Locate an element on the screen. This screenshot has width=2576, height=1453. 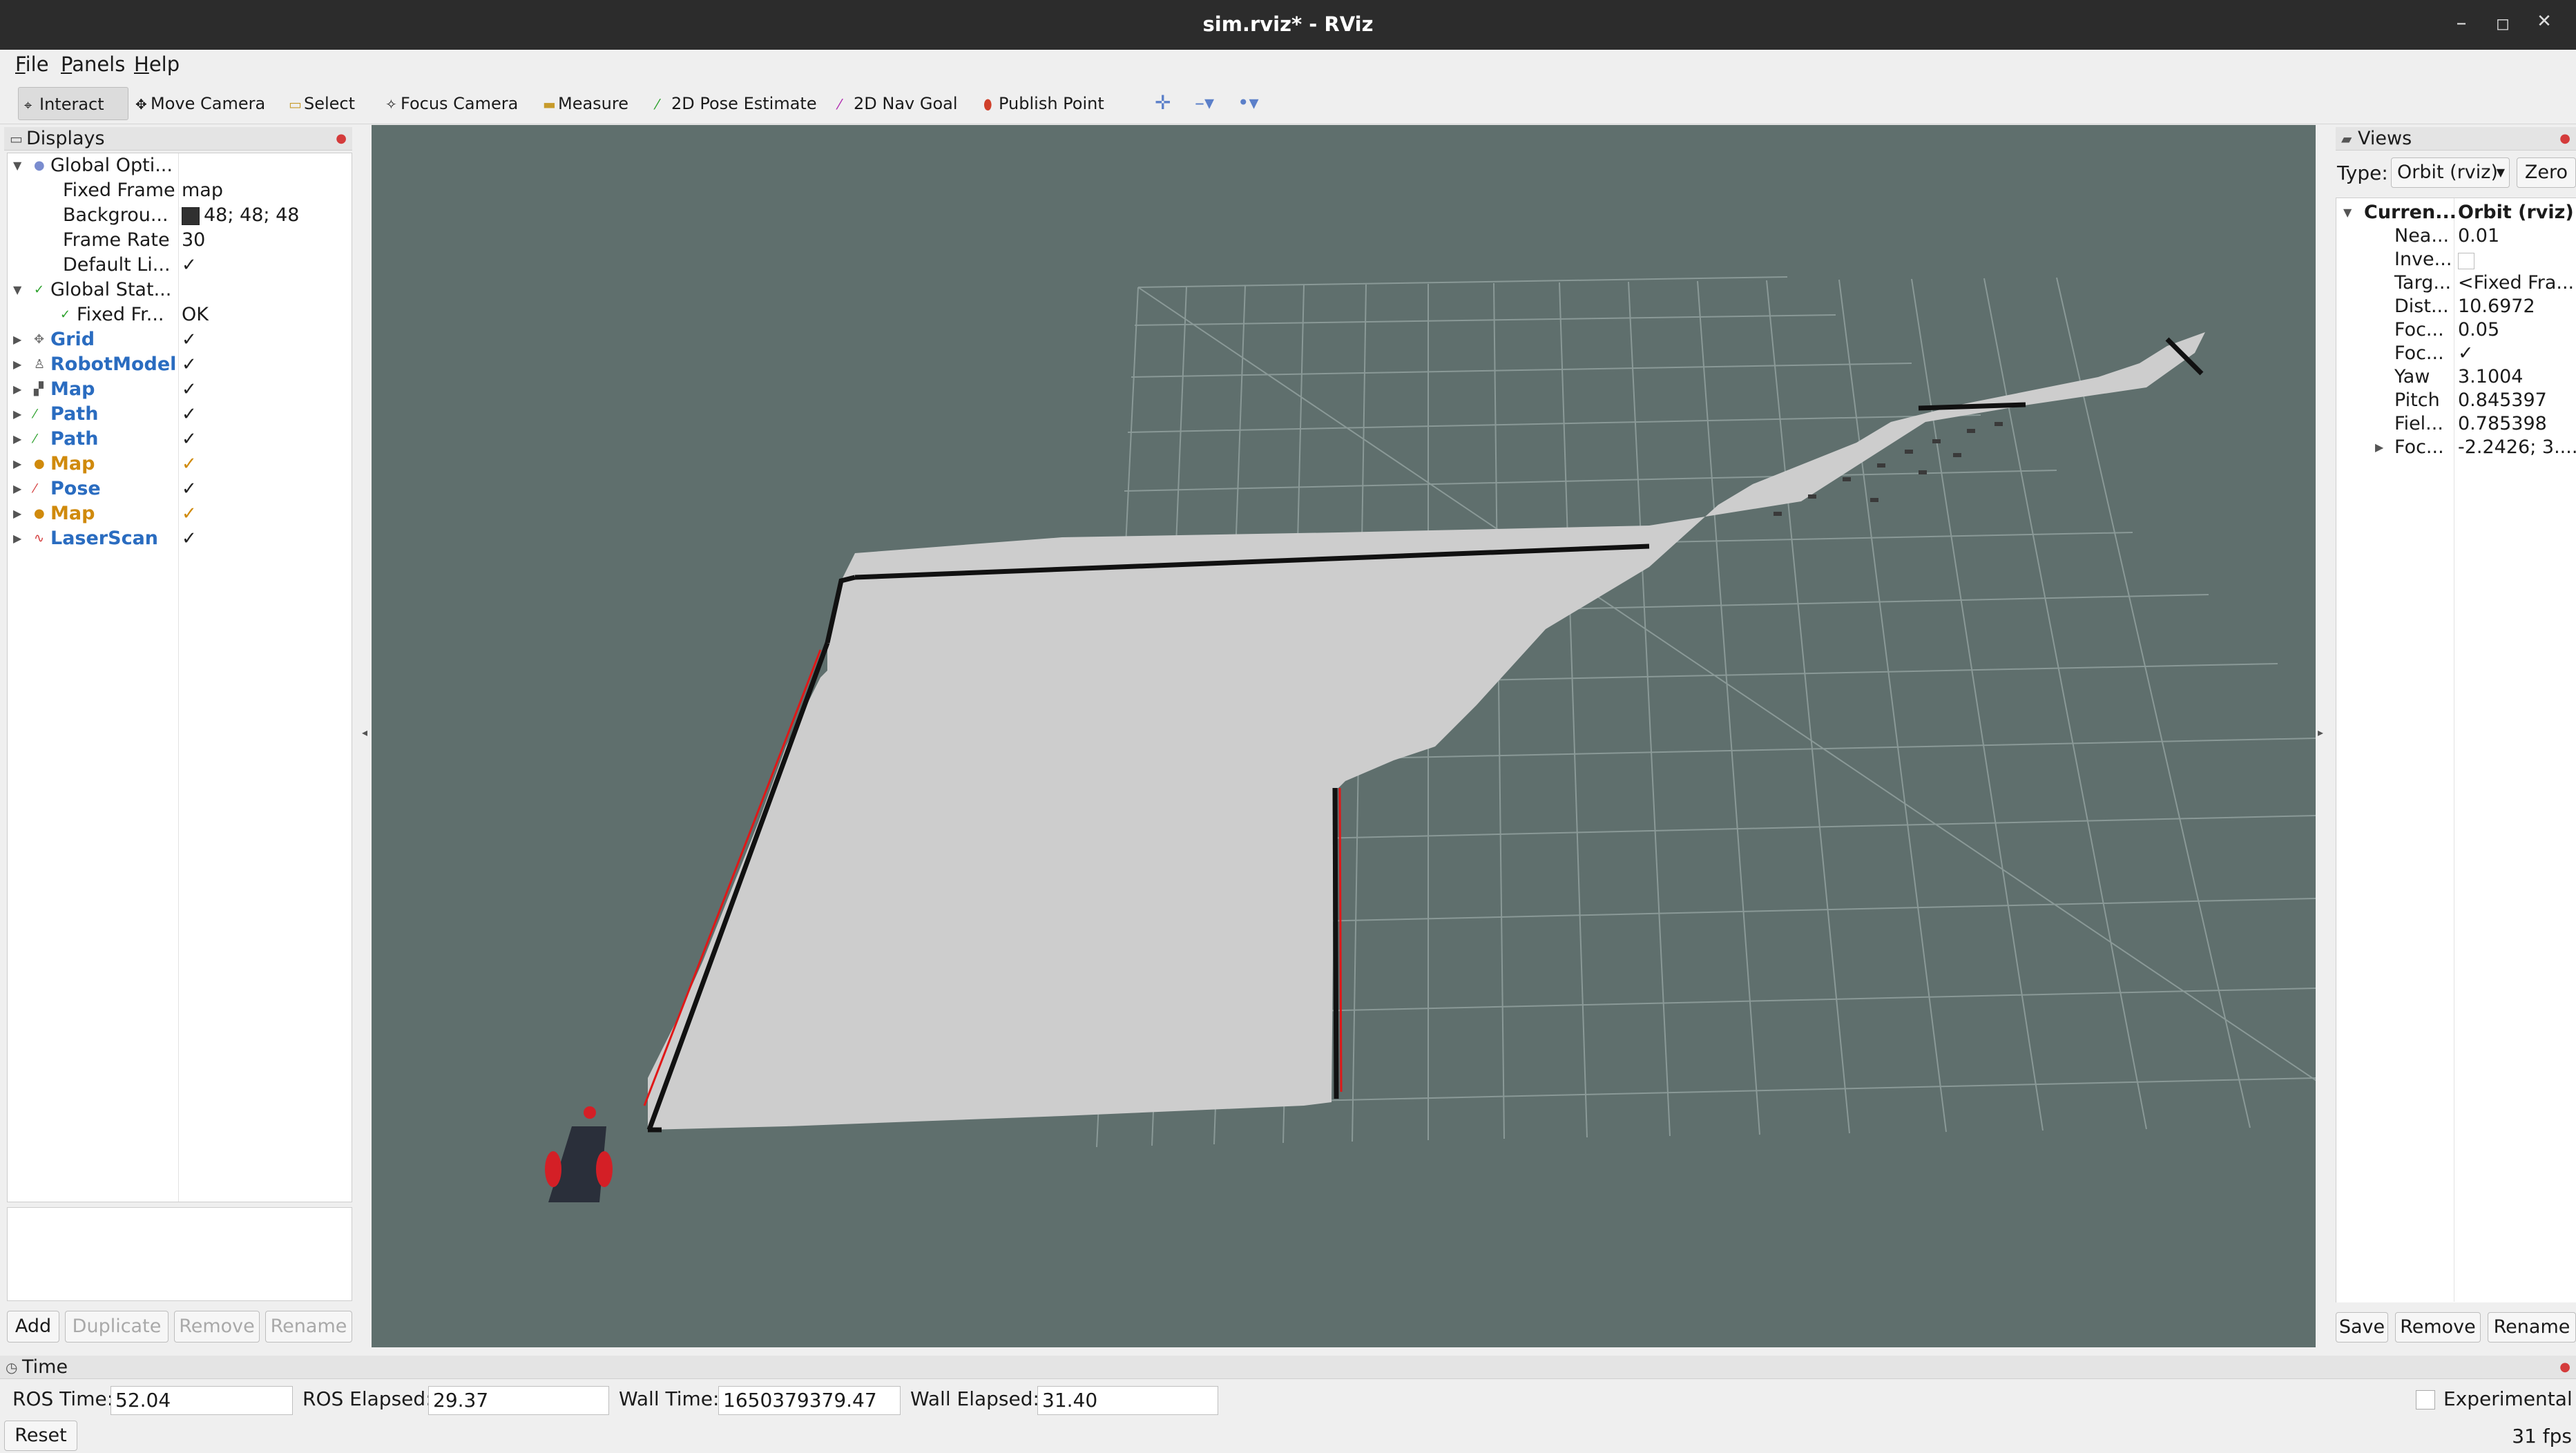
tool-measure: ▬ Measure is located at coordinates (582, 104).